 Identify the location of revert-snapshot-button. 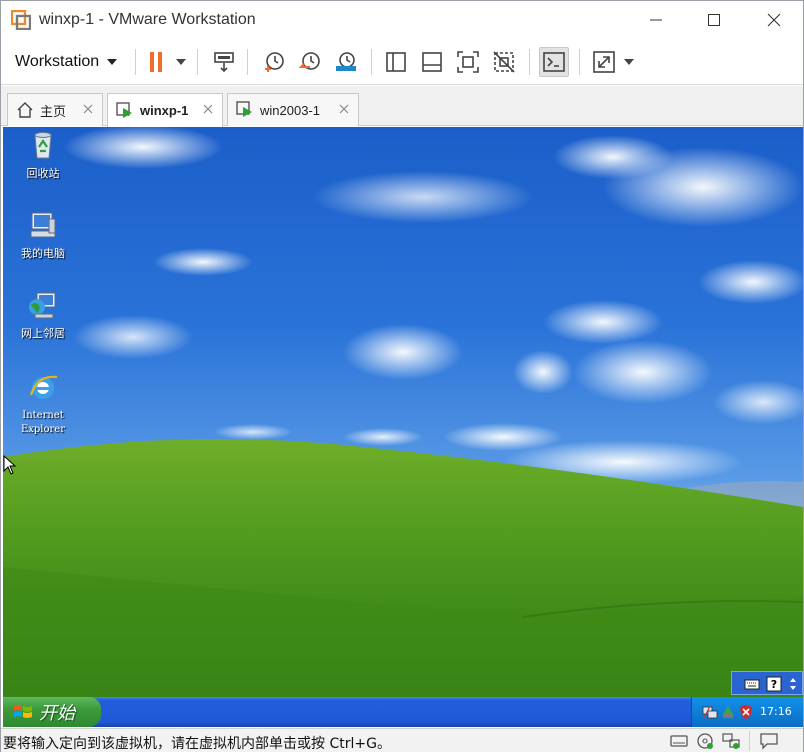
(310, 62).